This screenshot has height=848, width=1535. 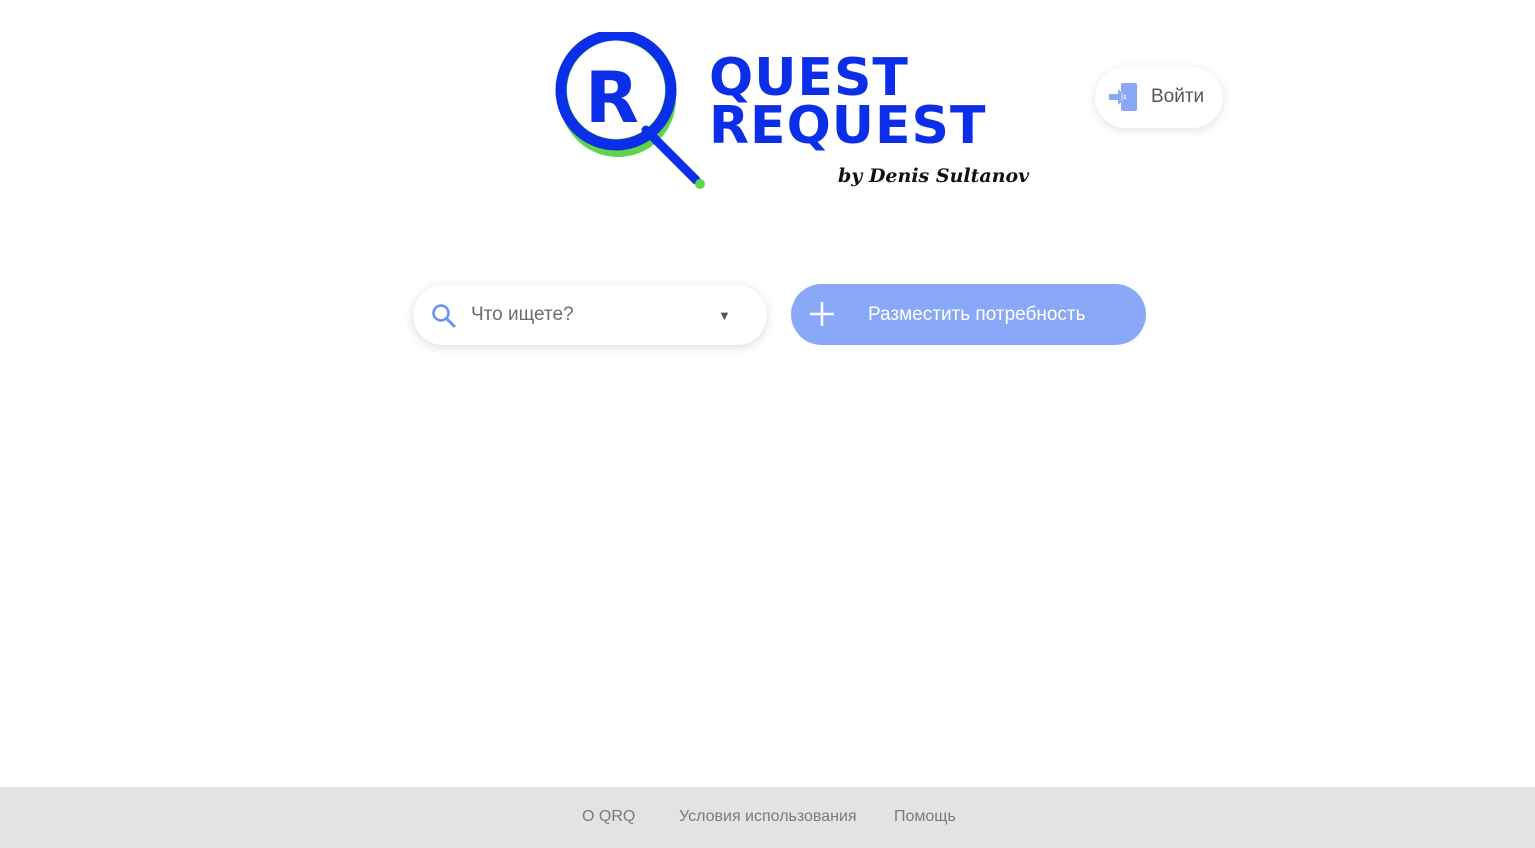 I want to click on plus-icon, so click(x=822, y=314).